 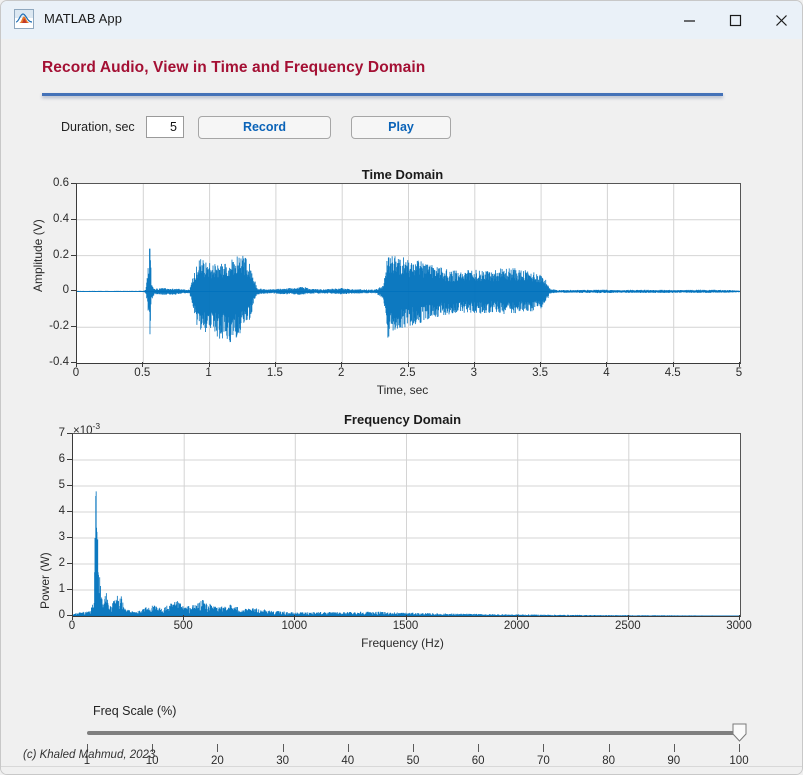 What do you see at coordinates (61, 459) in the screenshot?
I see `frequency-domain-ytick: 6` at bounding box center [61, 459].